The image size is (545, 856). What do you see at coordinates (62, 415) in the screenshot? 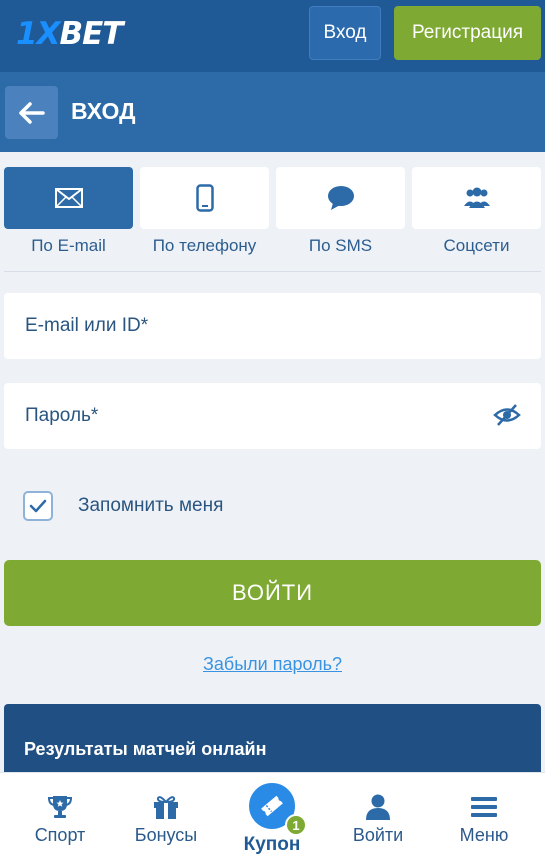
I see `password-placeholder: Пароль*` at bounding box center [62, 415].